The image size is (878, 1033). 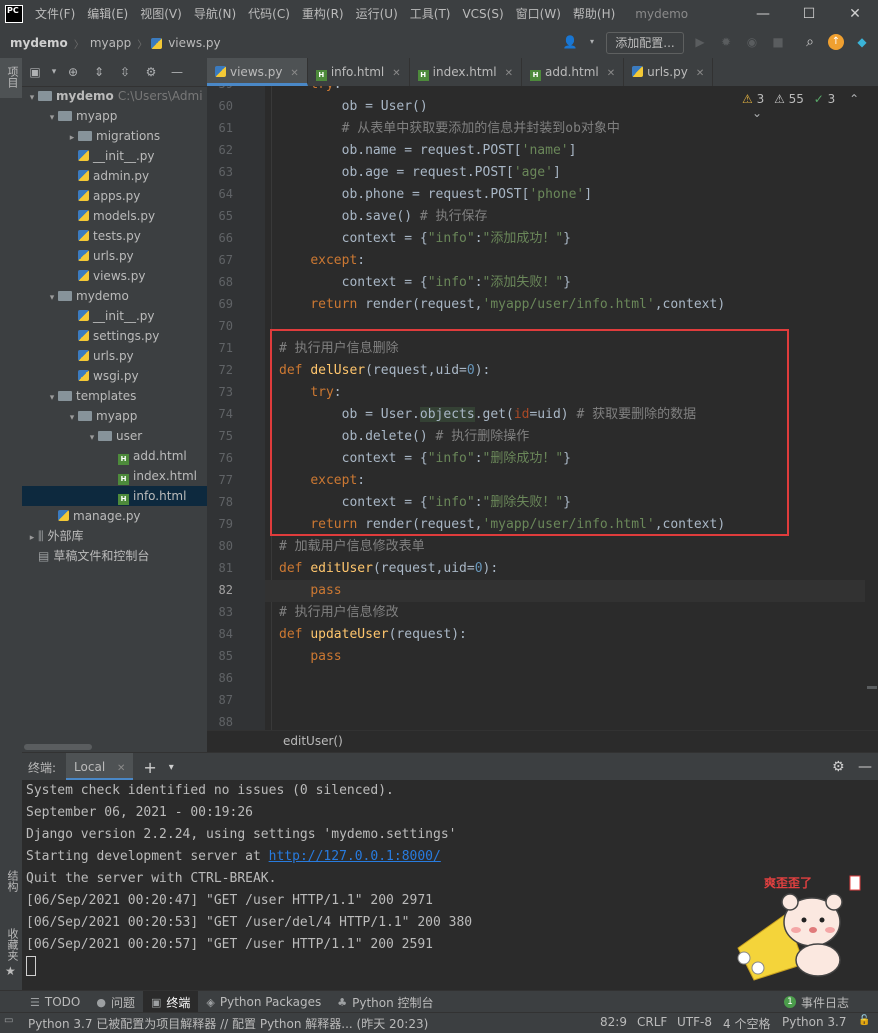 What do you see at coordinates (746, 1023) in the screenshot?
I see `indent-setting: 4 个空格` at bounding box center [746, 1023].